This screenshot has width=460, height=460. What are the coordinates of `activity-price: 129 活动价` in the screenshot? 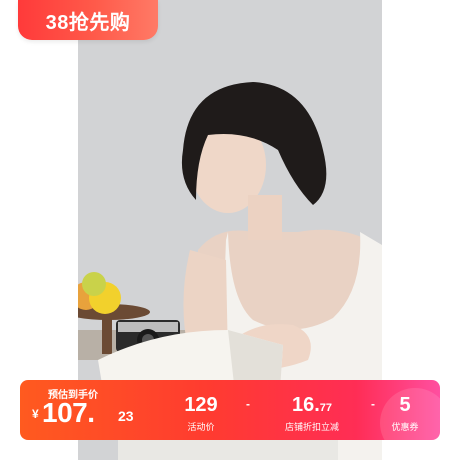 It's located at (201, 410).